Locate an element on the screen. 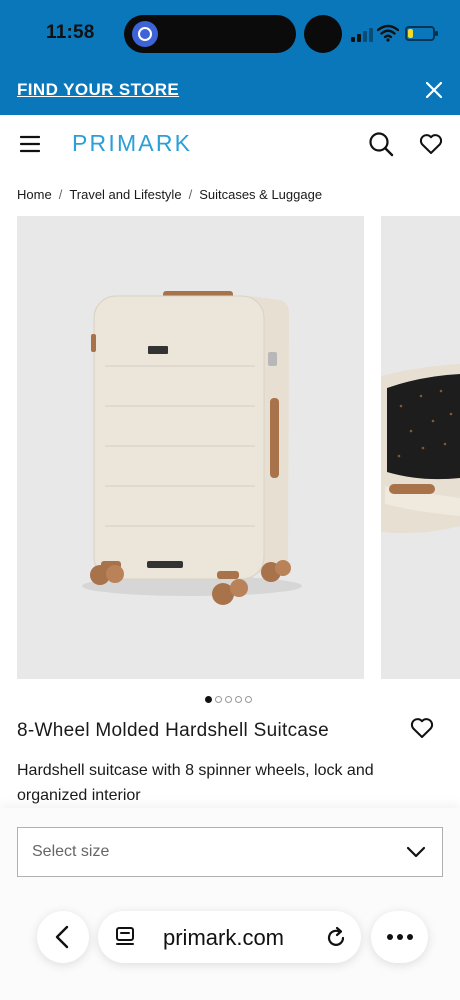 The height and width of the screenshot is (1000, 460). open-suitcase-image is located at coordinates (420, 449).